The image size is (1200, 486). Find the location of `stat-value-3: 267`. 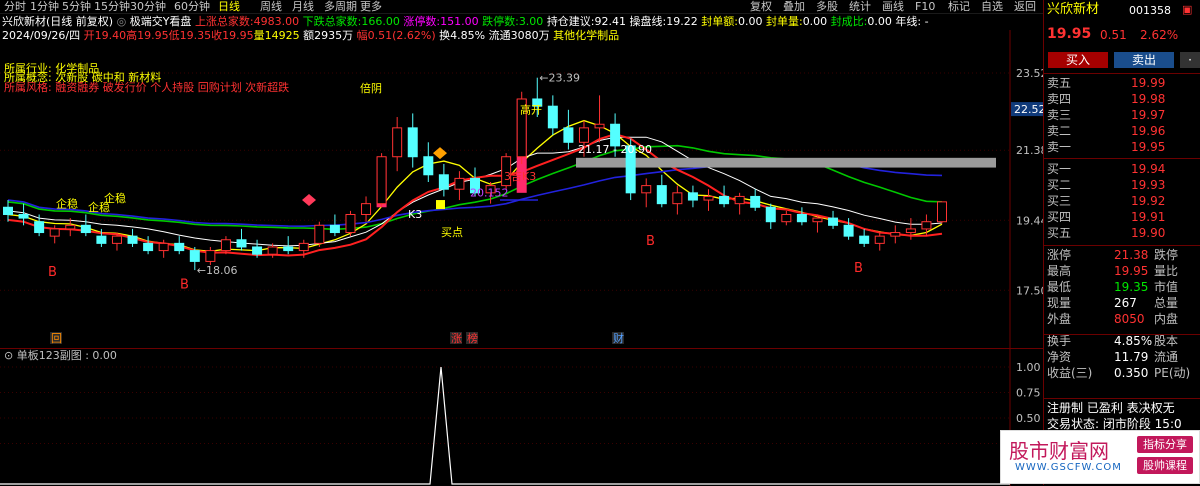

stat-value-3: 267 is located at coordinates (1125, 303).